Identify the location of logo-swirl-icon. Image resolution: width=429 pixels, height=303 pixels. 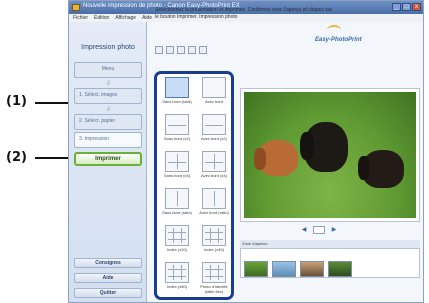
(334, 30).